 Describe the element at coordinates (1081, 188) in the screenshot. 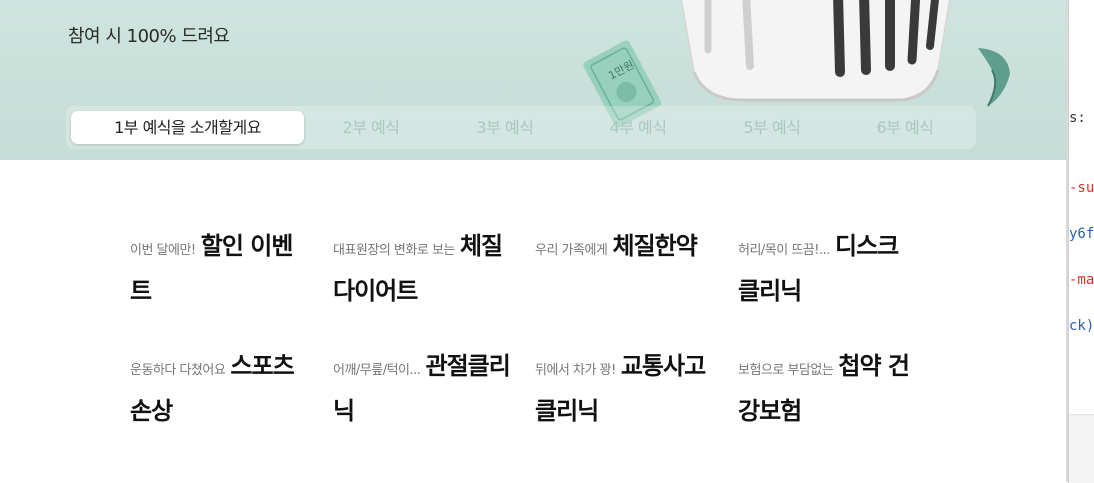

I see `code-line: -sul` at that location.